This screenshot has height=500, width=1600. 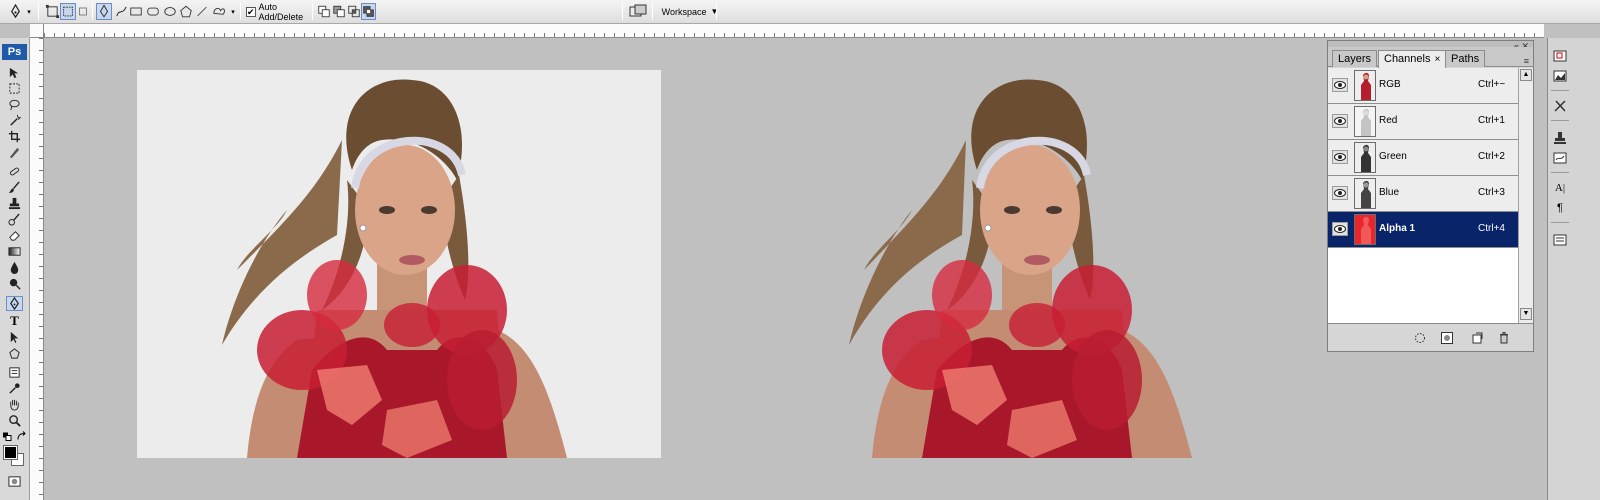 What do you see at coordinates (1465, 58) in the screenshot?
I see `tab-paths: Paths` at bounding box center [1465, 58].